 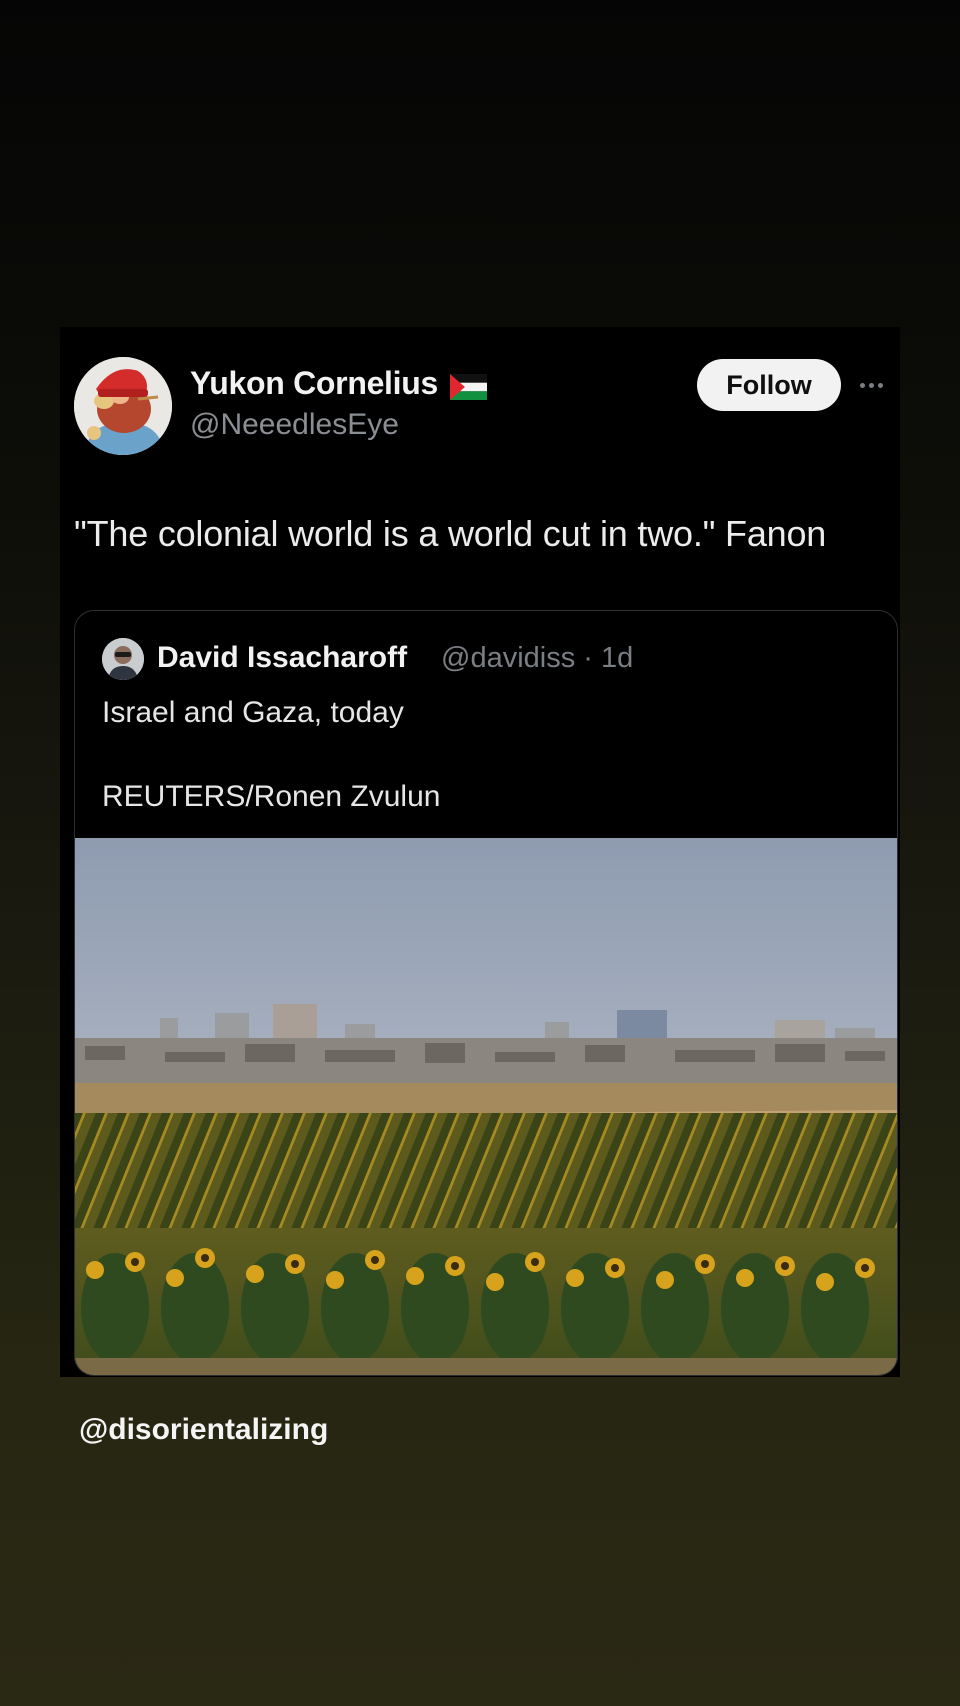 What do you see at coordinates (204, 1429) in the screenshot?
I see `watermark-username: @disorientalizing` at bounding box center [204, 1429].